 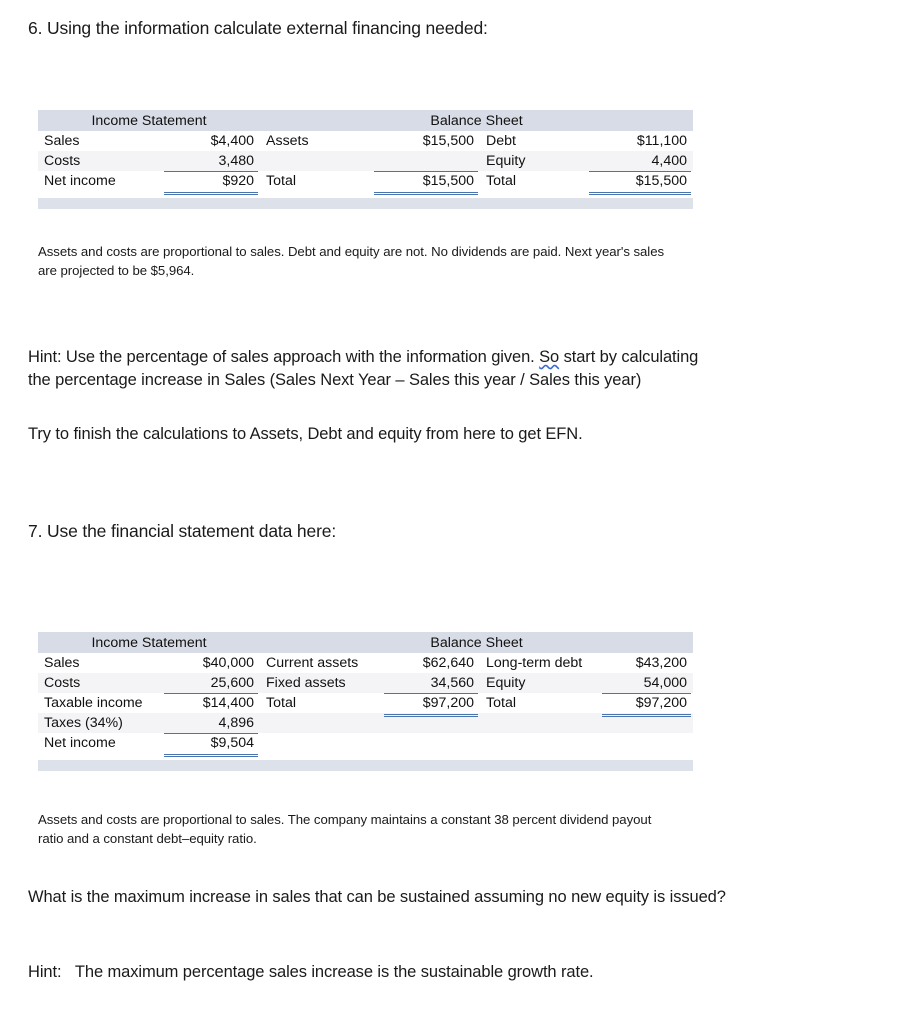 What do you see at coordinates (99, 141) in the screenshot?
I see `t1-r0-is-label: Sales` at bounding box center [99, 141].